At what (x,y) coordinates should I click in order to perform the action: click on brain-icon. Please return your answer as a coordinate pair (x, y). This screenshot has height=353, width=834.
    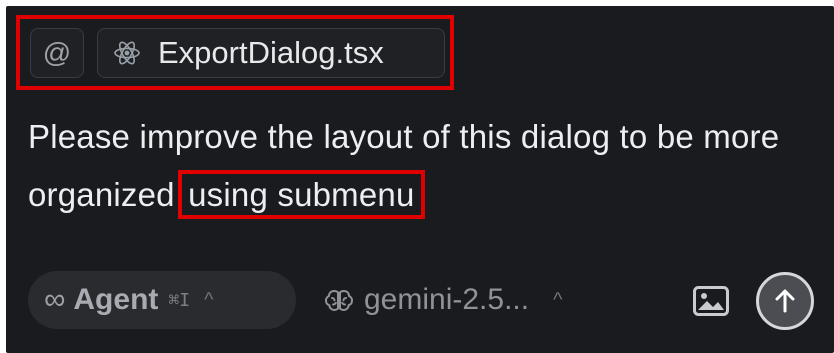
    Looking at the image, I should click on (339, 300).